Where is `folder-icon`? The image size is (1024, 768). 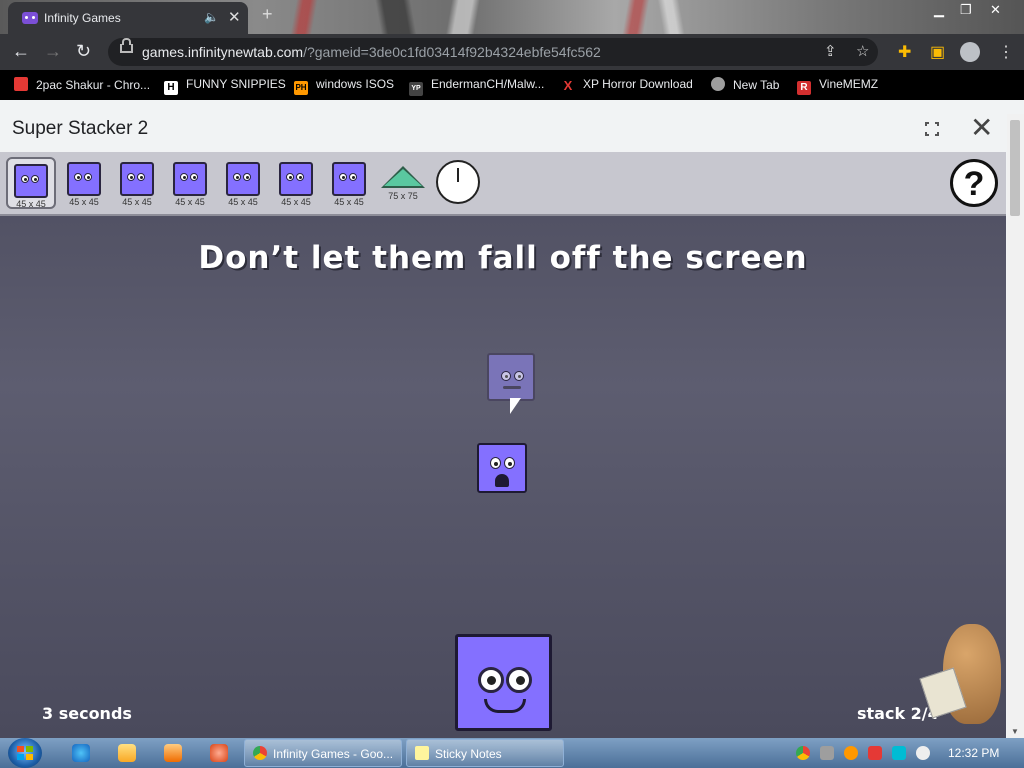
folder-icon is located at coordinates (21, 84).